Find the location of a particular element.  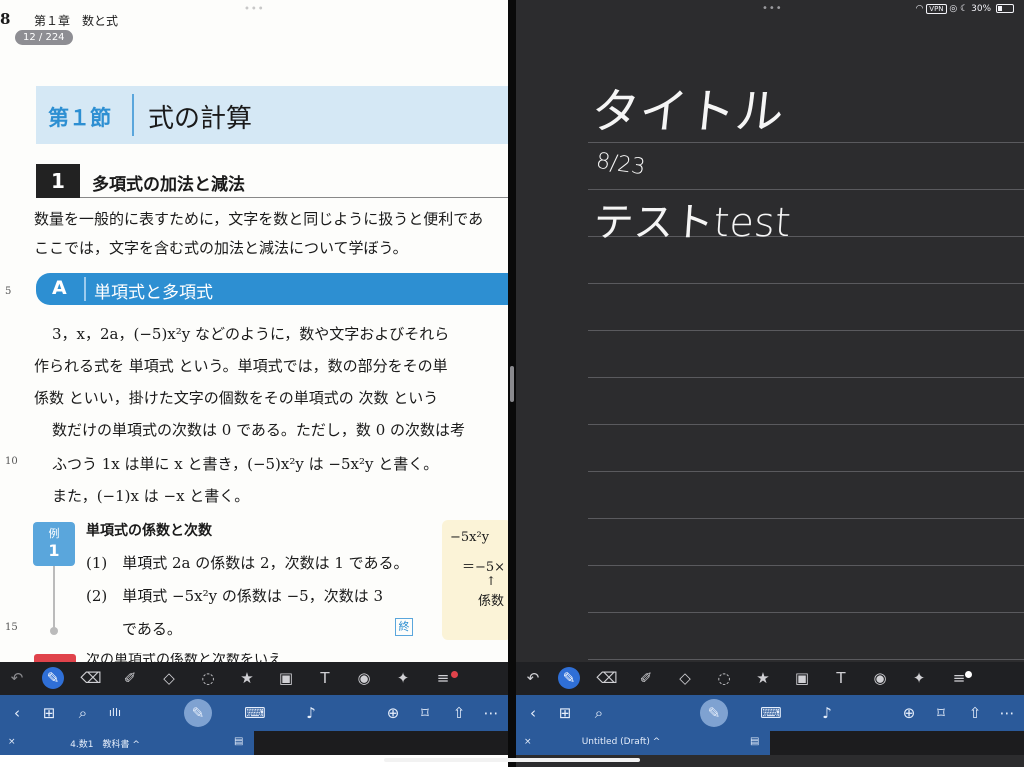

handwritten-date: 8/23 is located at coordinates (620, 164).